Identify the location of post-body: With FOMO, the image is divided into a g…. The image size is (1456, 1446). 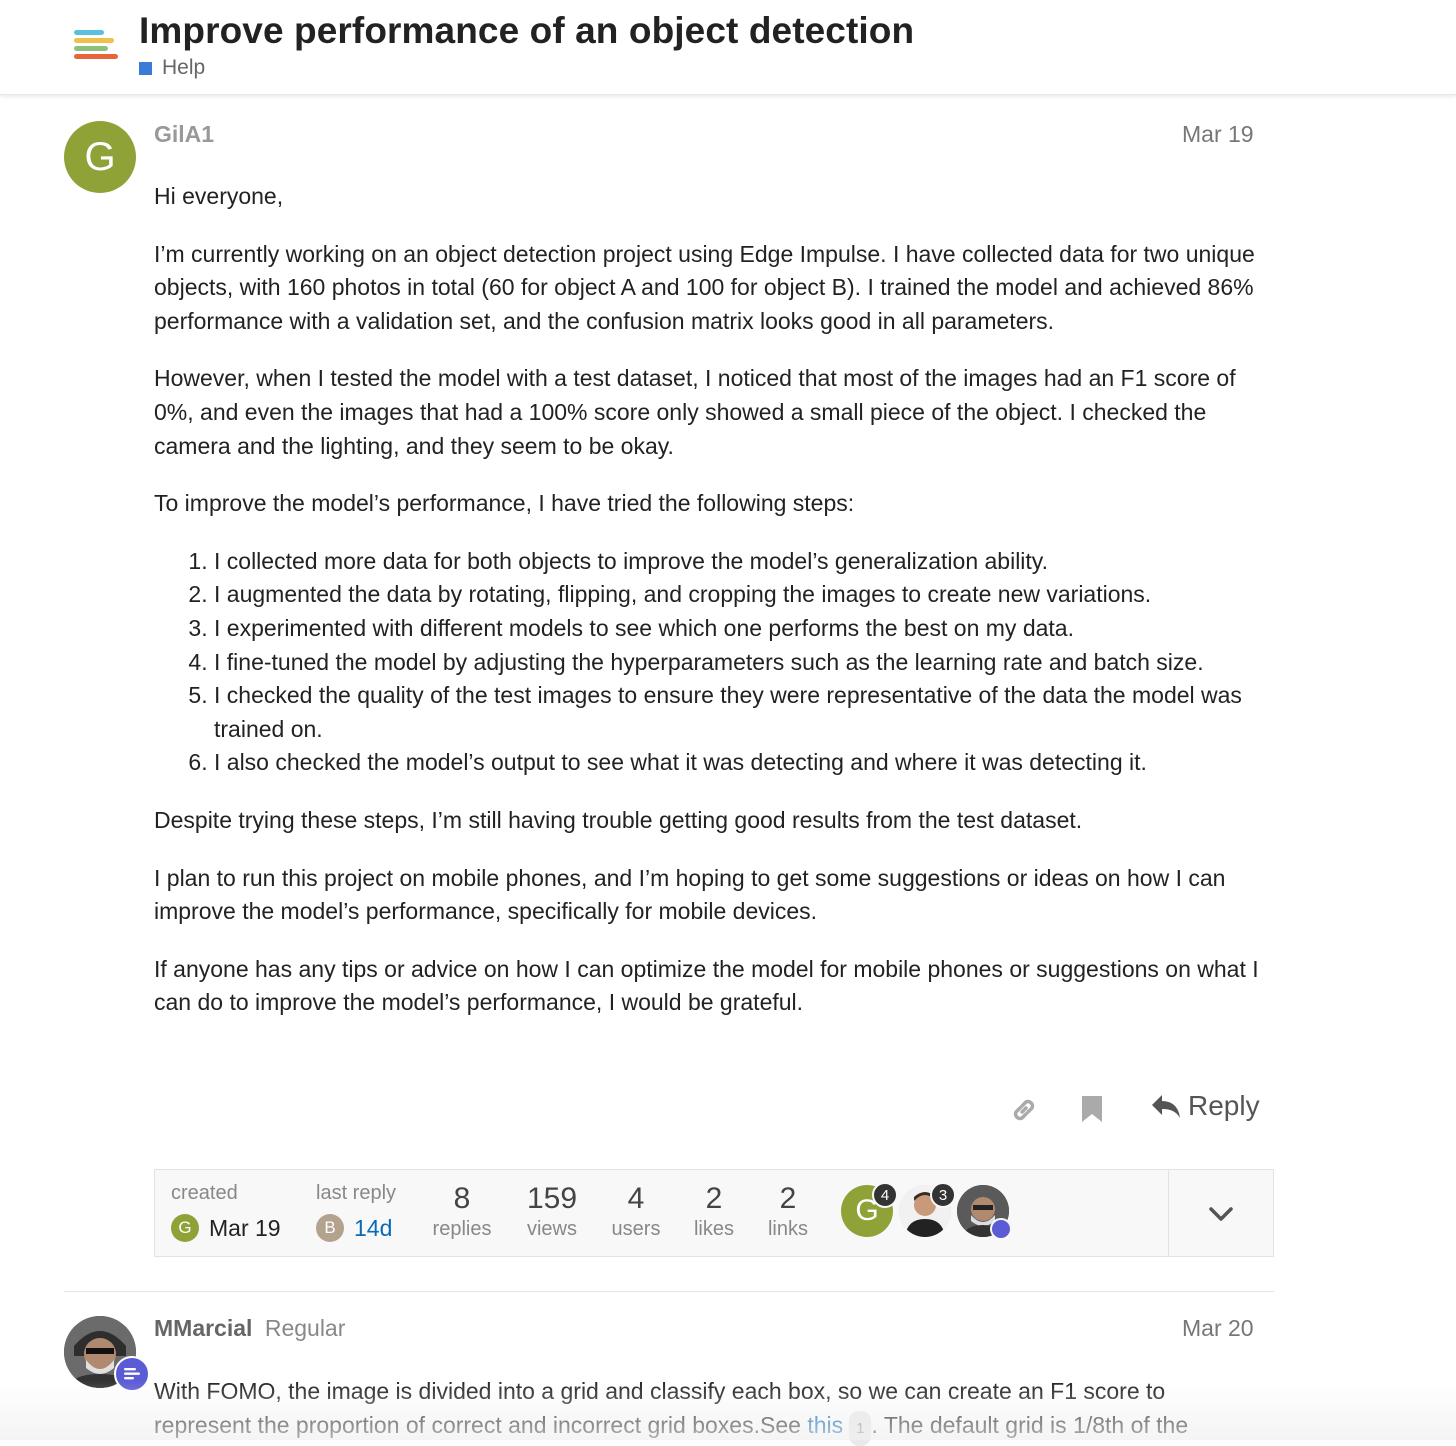
(709, 1410).